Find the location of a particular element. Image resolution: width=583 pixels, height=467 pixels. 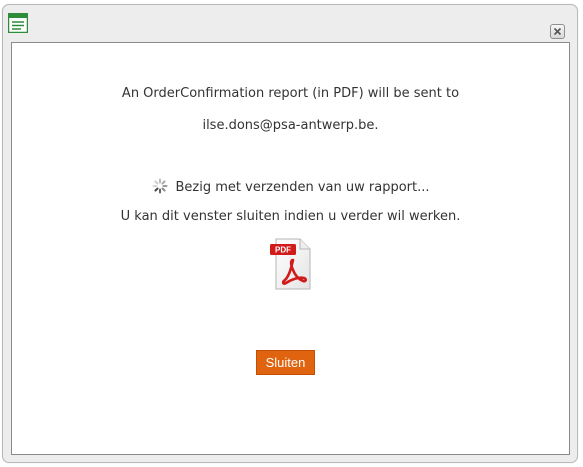

close-button is located at coordinates (557, 31).